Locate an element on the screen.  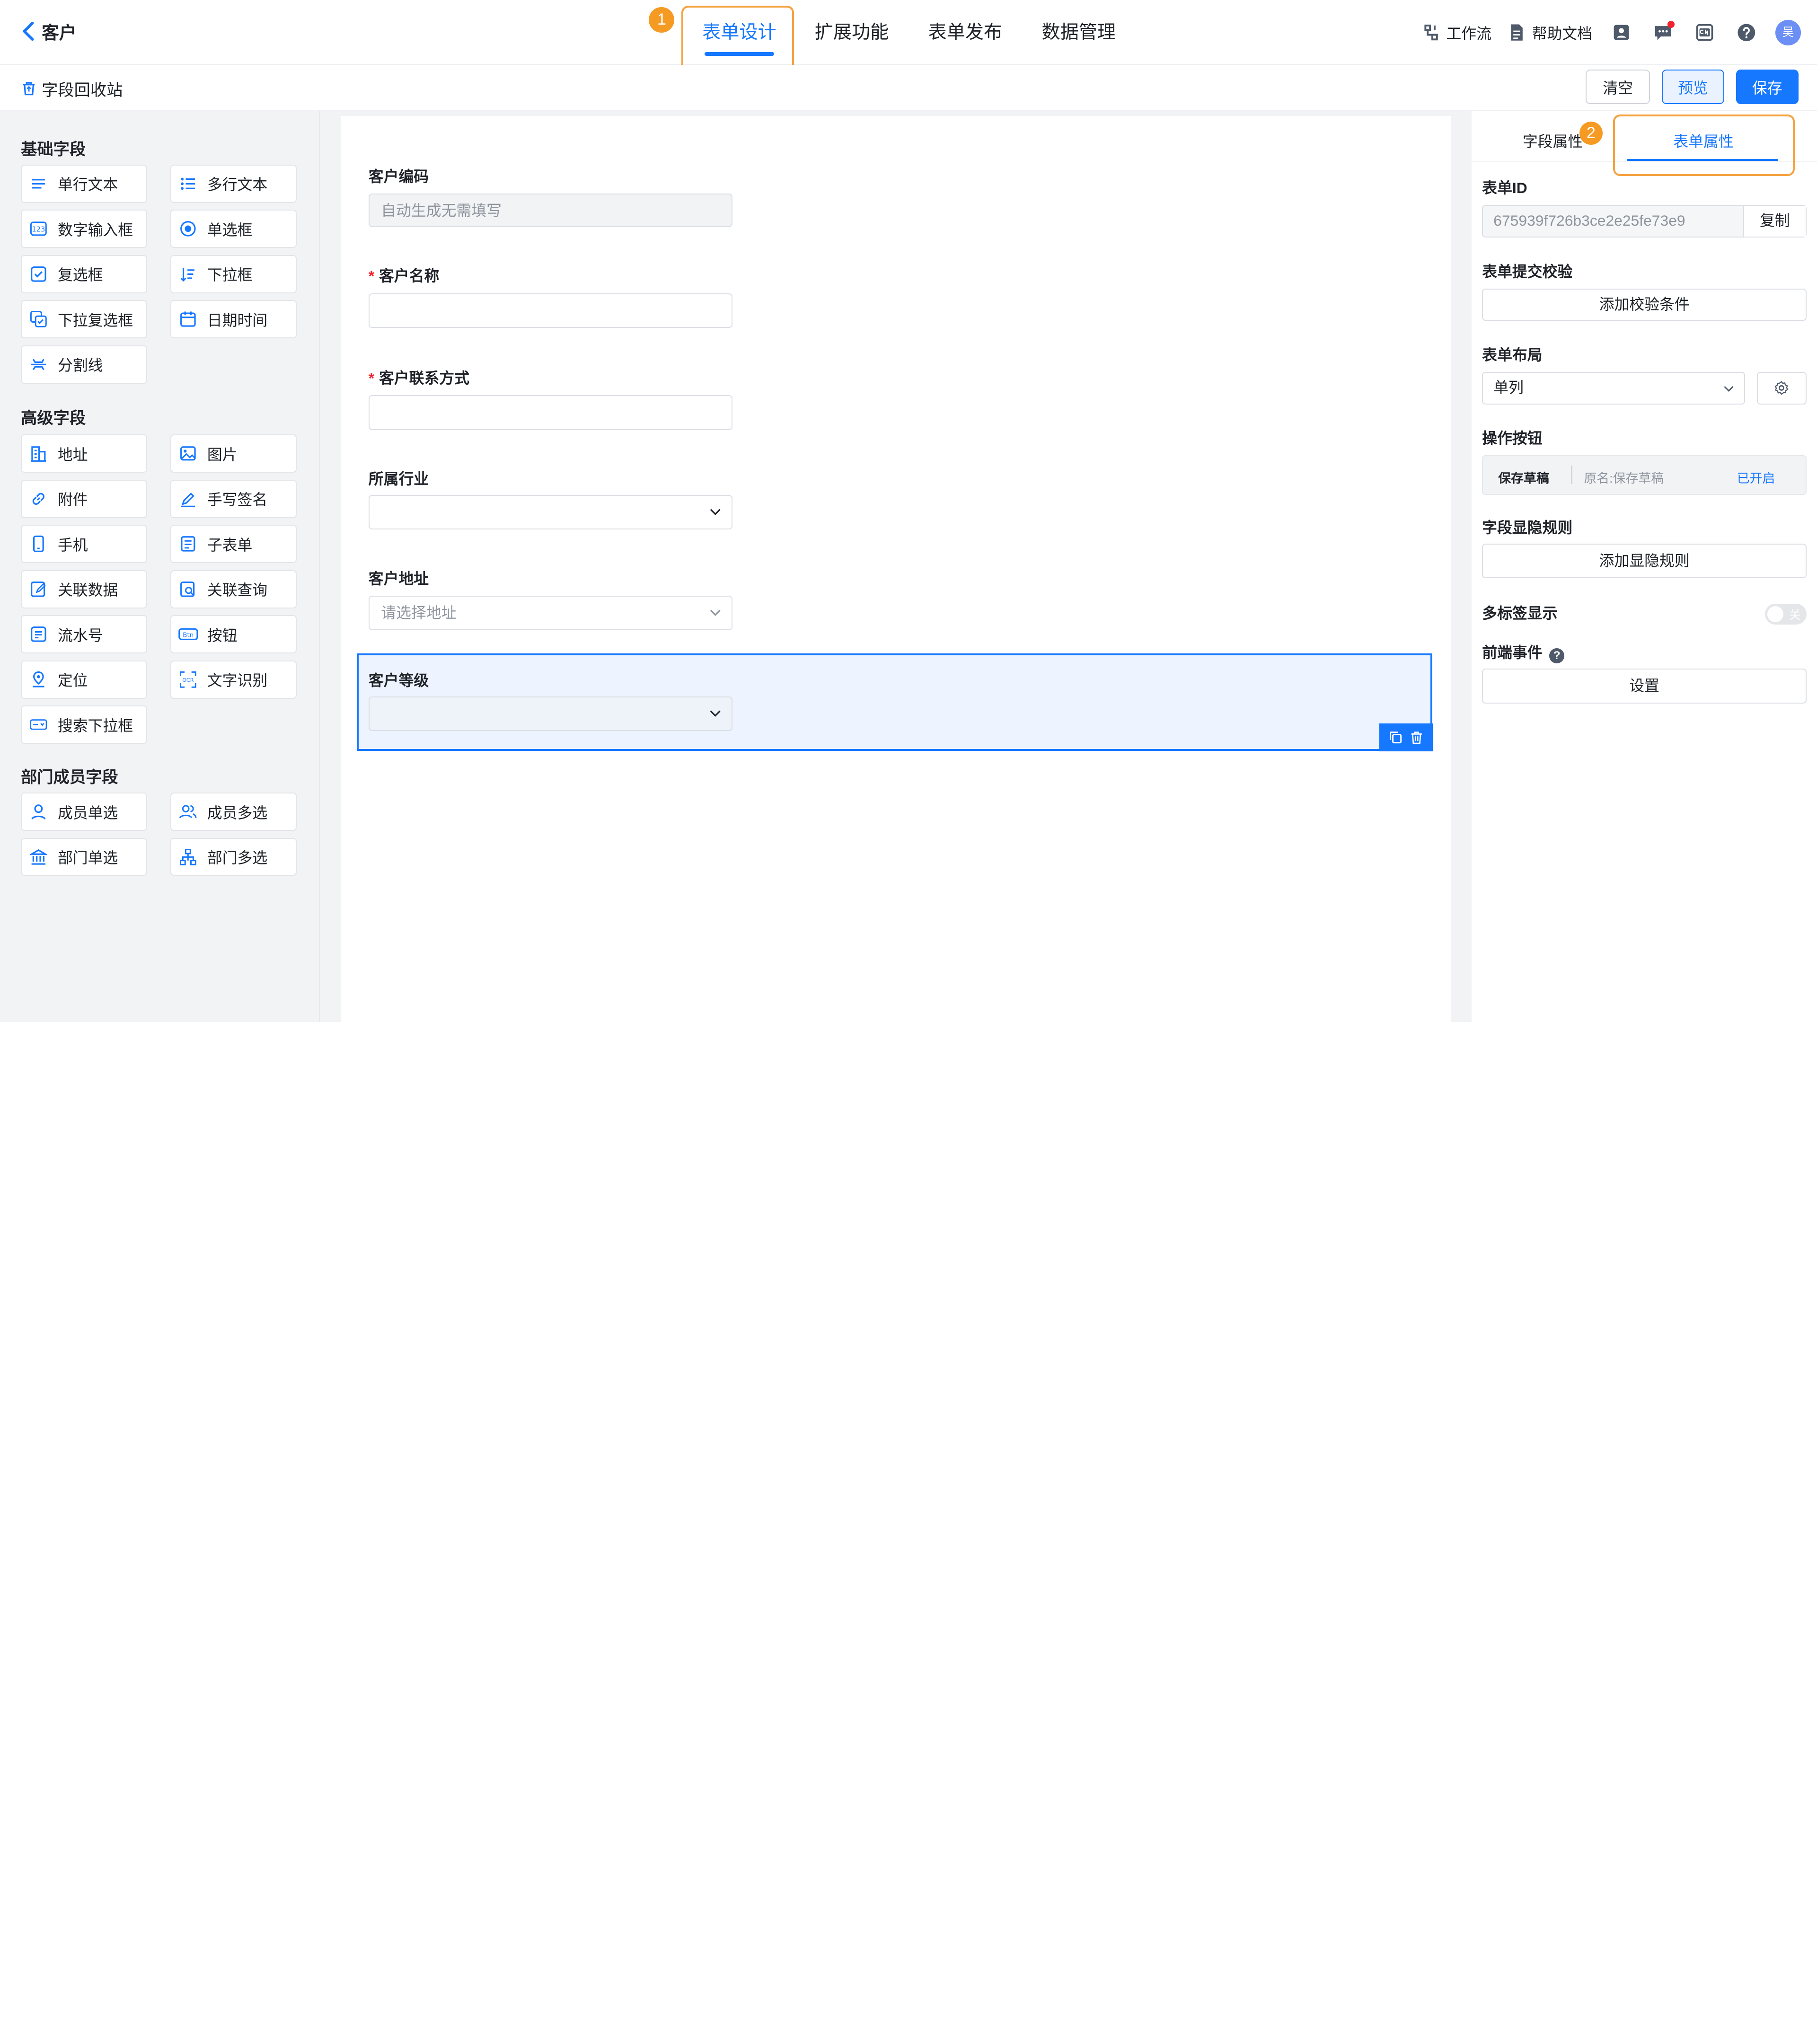
required-mark: * is located at coordinates (371, 276).